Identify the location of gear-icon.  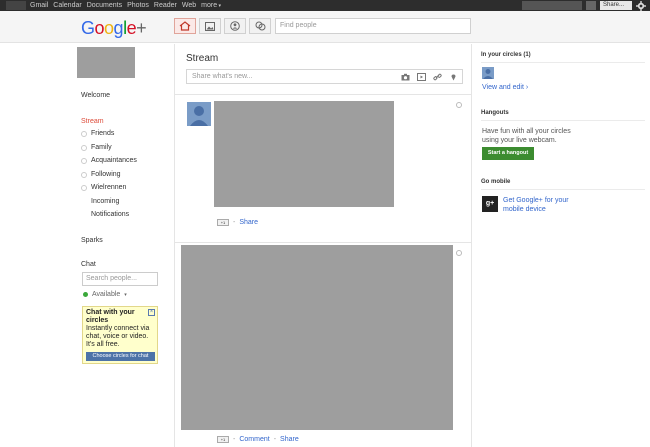
(641, 5).